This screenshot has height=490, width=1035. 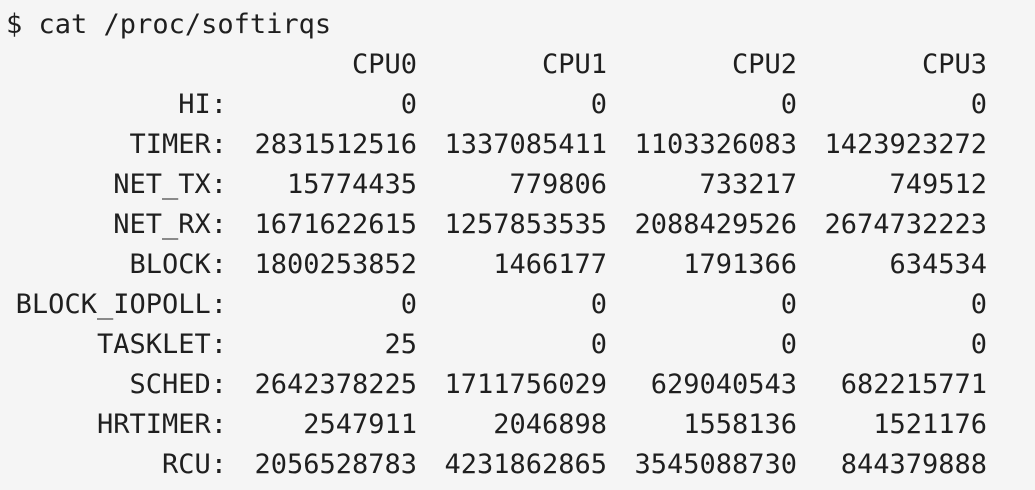 I want to click on column-header-cpu0: CPU0, so click(x=384, y=64).